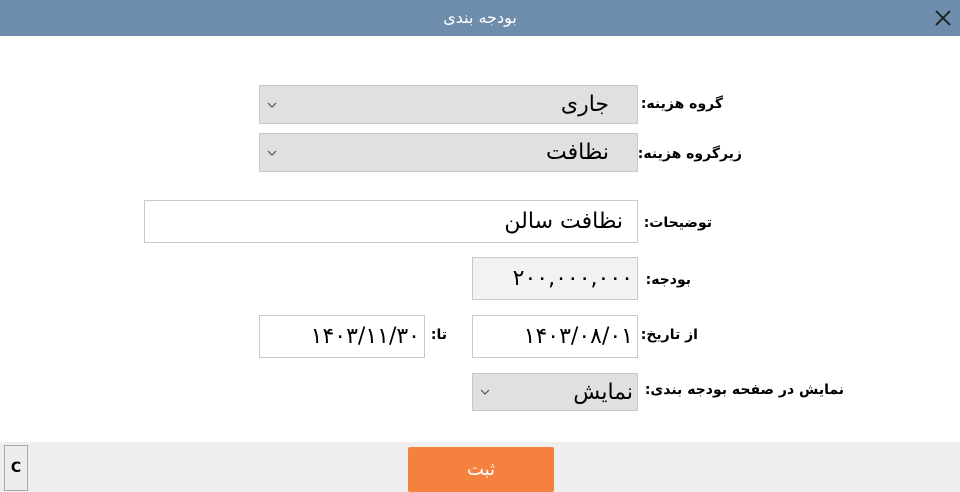 The width and height of the screenshot is (960, 492). What do you see at coordinates (689, 154) in the screenshot?
I see `expense-subgroup-label: زیرگروه هزینه:` at bounding box center [689, 154].